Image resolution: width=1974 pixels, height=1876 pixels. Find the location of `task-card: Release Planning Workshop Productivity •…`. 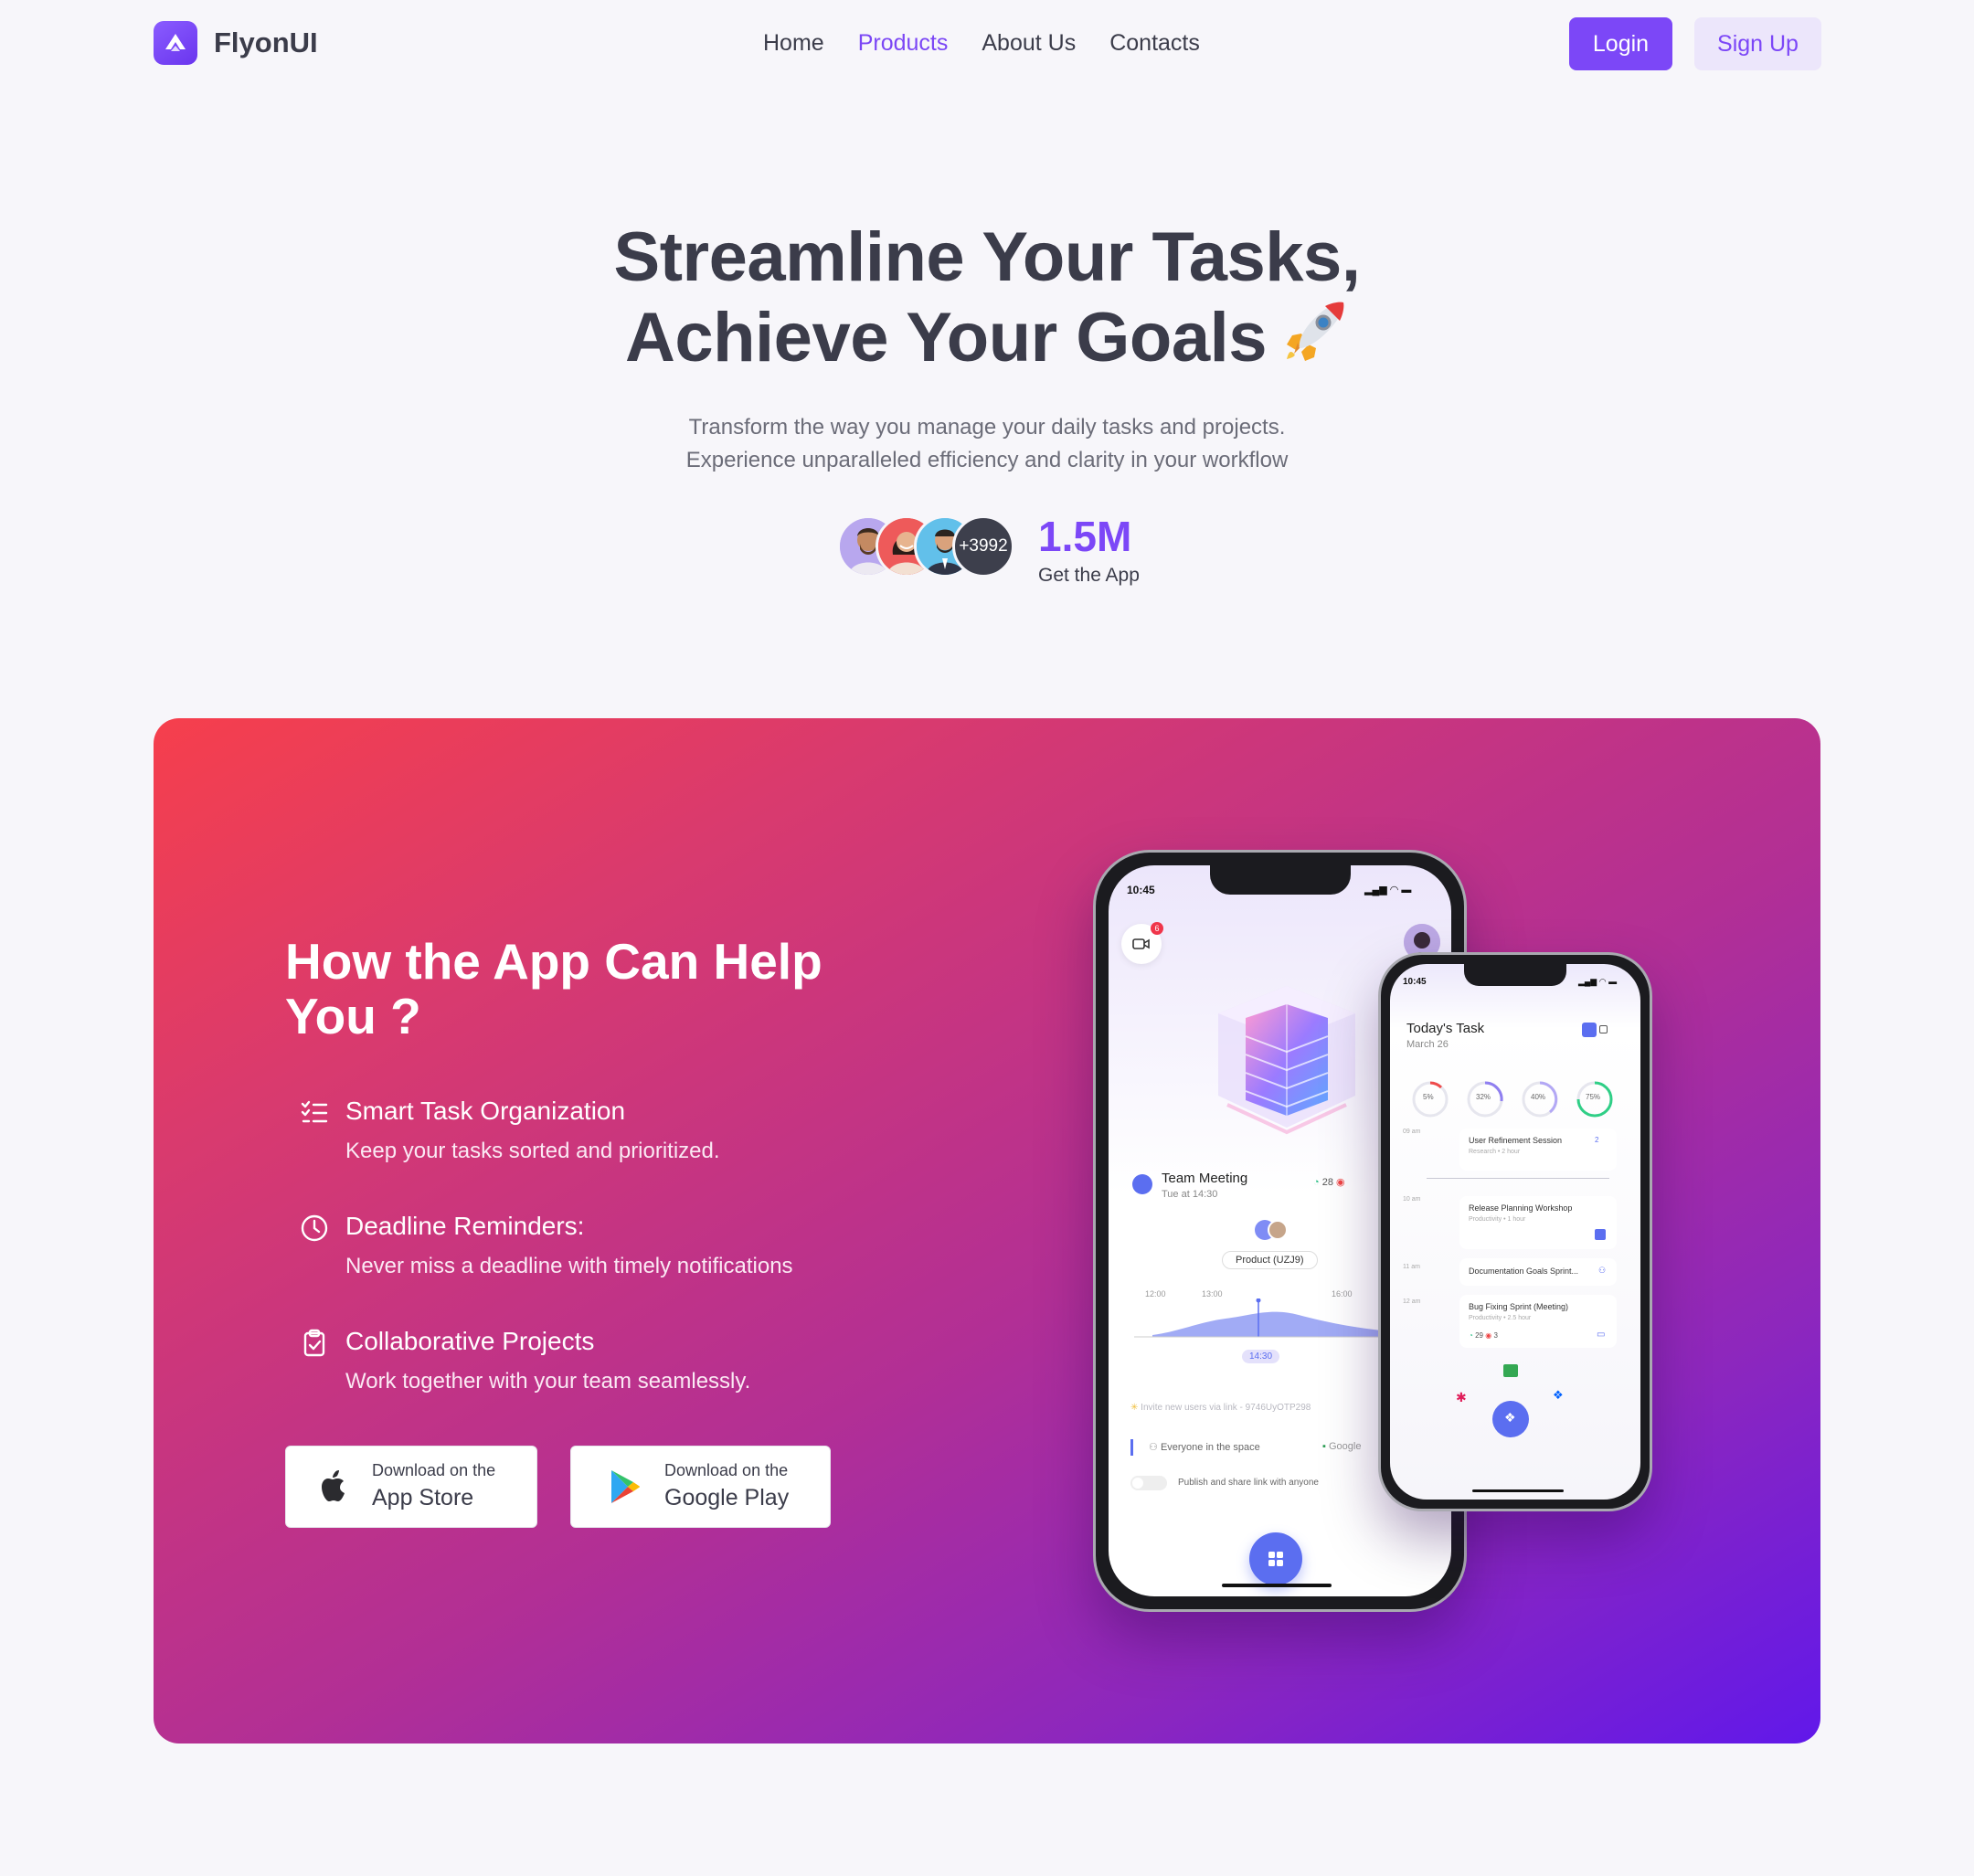

task-card: Release Planning Workshop Productivity •… is located at coordinates (1538, 1222).